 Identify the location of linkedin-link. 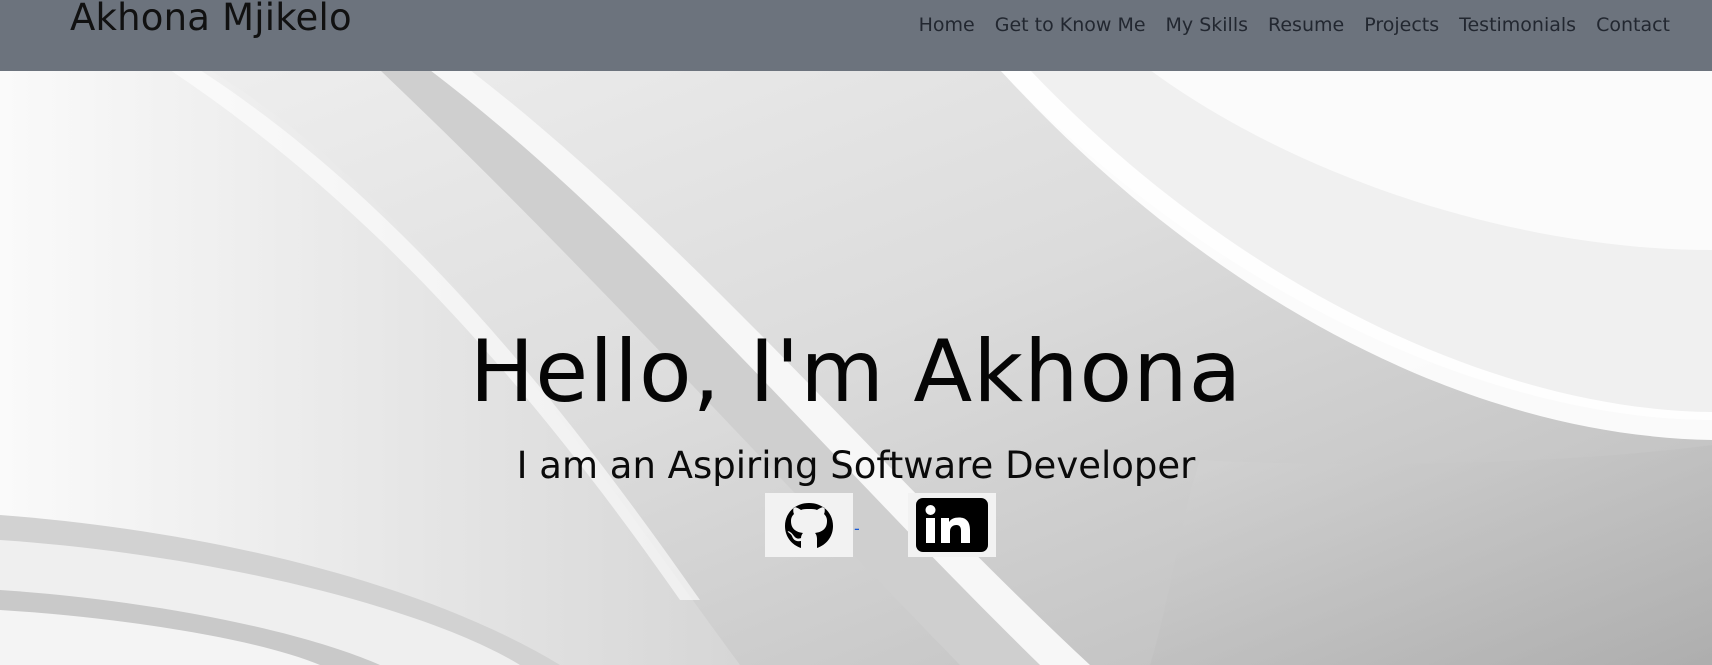
(952, 525).